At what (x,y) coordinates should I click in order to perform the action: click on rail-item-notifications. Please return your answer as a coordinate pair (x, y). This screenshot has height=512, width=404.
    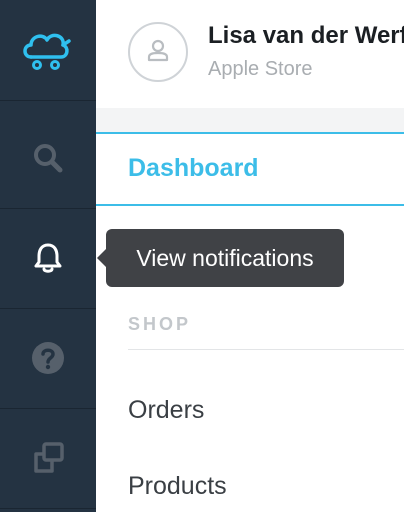
    Looking at the image, I should click on (48, 258).